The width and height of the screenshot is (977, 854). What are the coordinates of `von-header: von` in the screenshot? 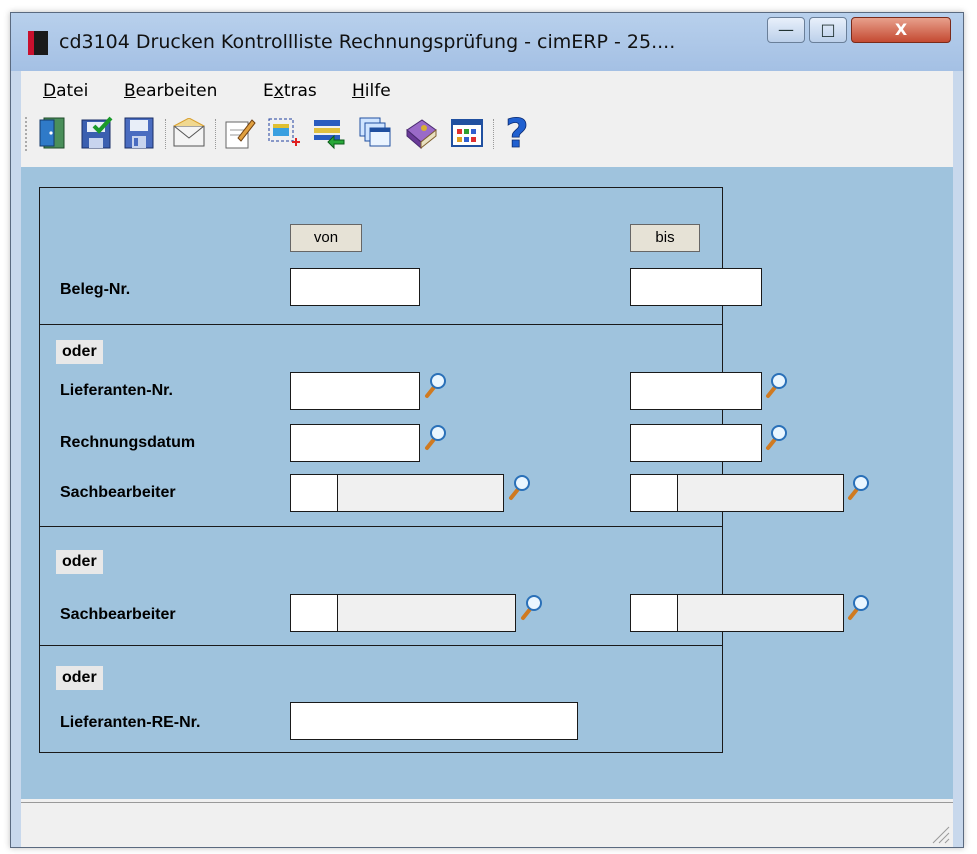 It's located at (326, 238).